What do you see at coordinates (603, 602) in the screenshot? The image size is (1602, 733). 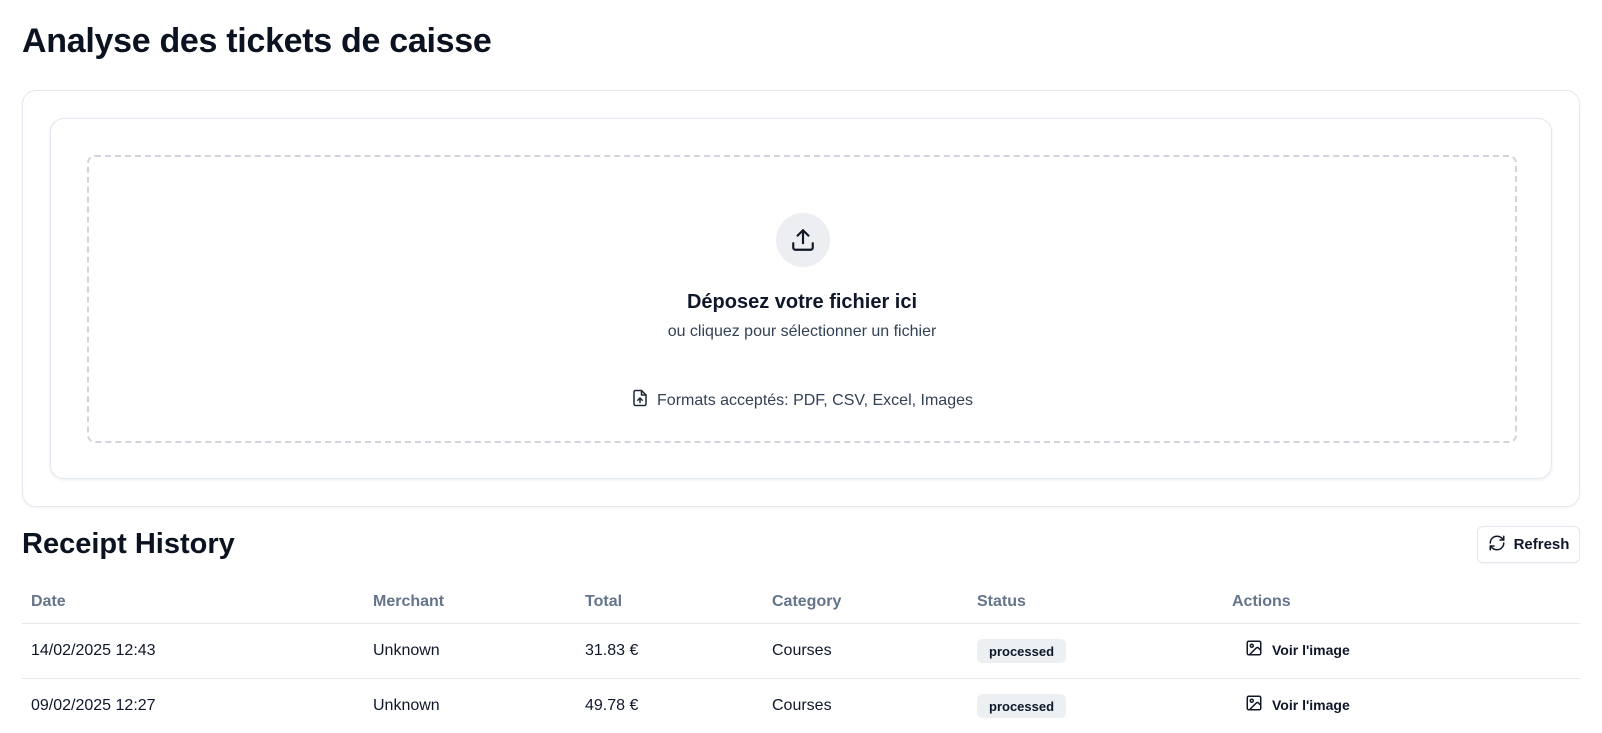 I see `column-header-total: Total` at bounding box center [603, 602].